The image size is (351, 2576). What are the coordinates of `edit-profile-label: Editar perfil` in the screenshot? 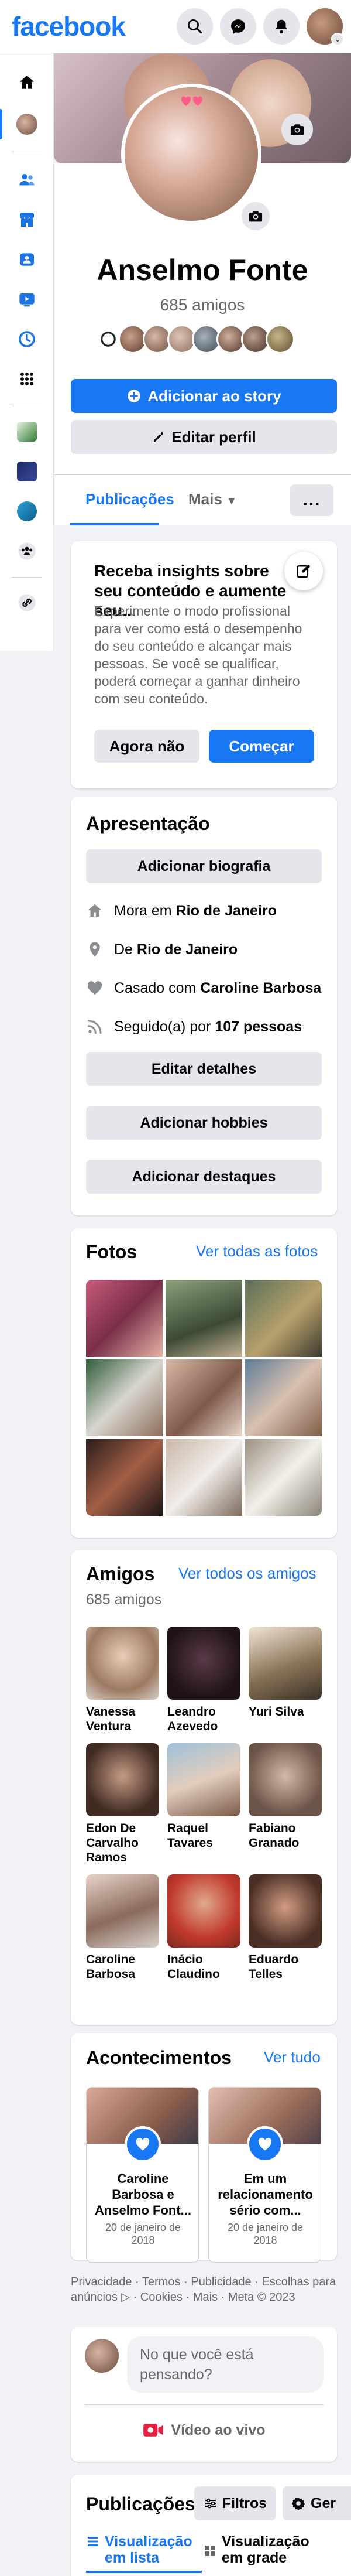 It's located at (213, 437).